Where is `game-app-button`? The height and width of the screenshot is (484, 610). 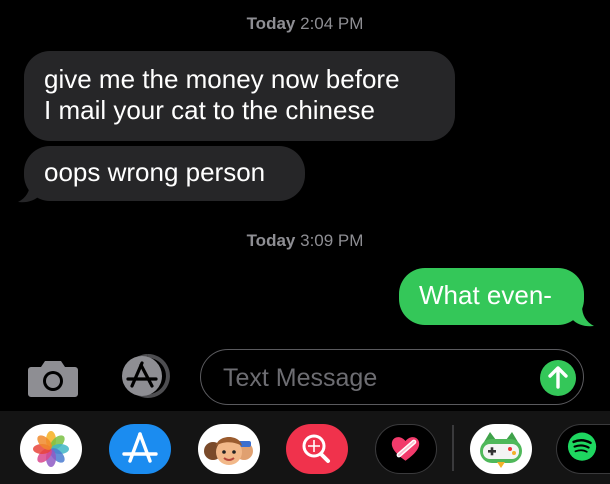 game-app-button is located at coordinates (501, 449).